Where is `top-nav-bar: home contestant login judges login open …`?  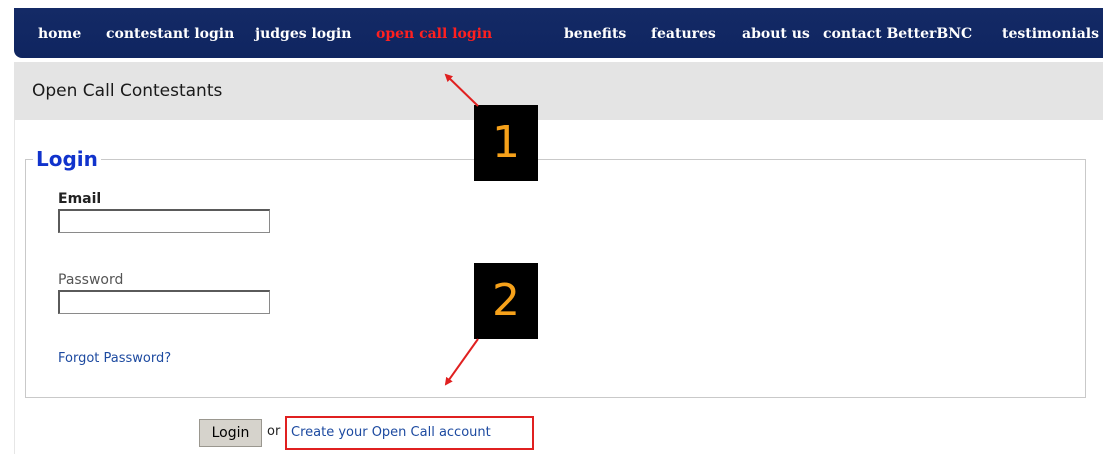 top-nav-bar: home contestant login judges login open … is located at coordinates (558, 33).